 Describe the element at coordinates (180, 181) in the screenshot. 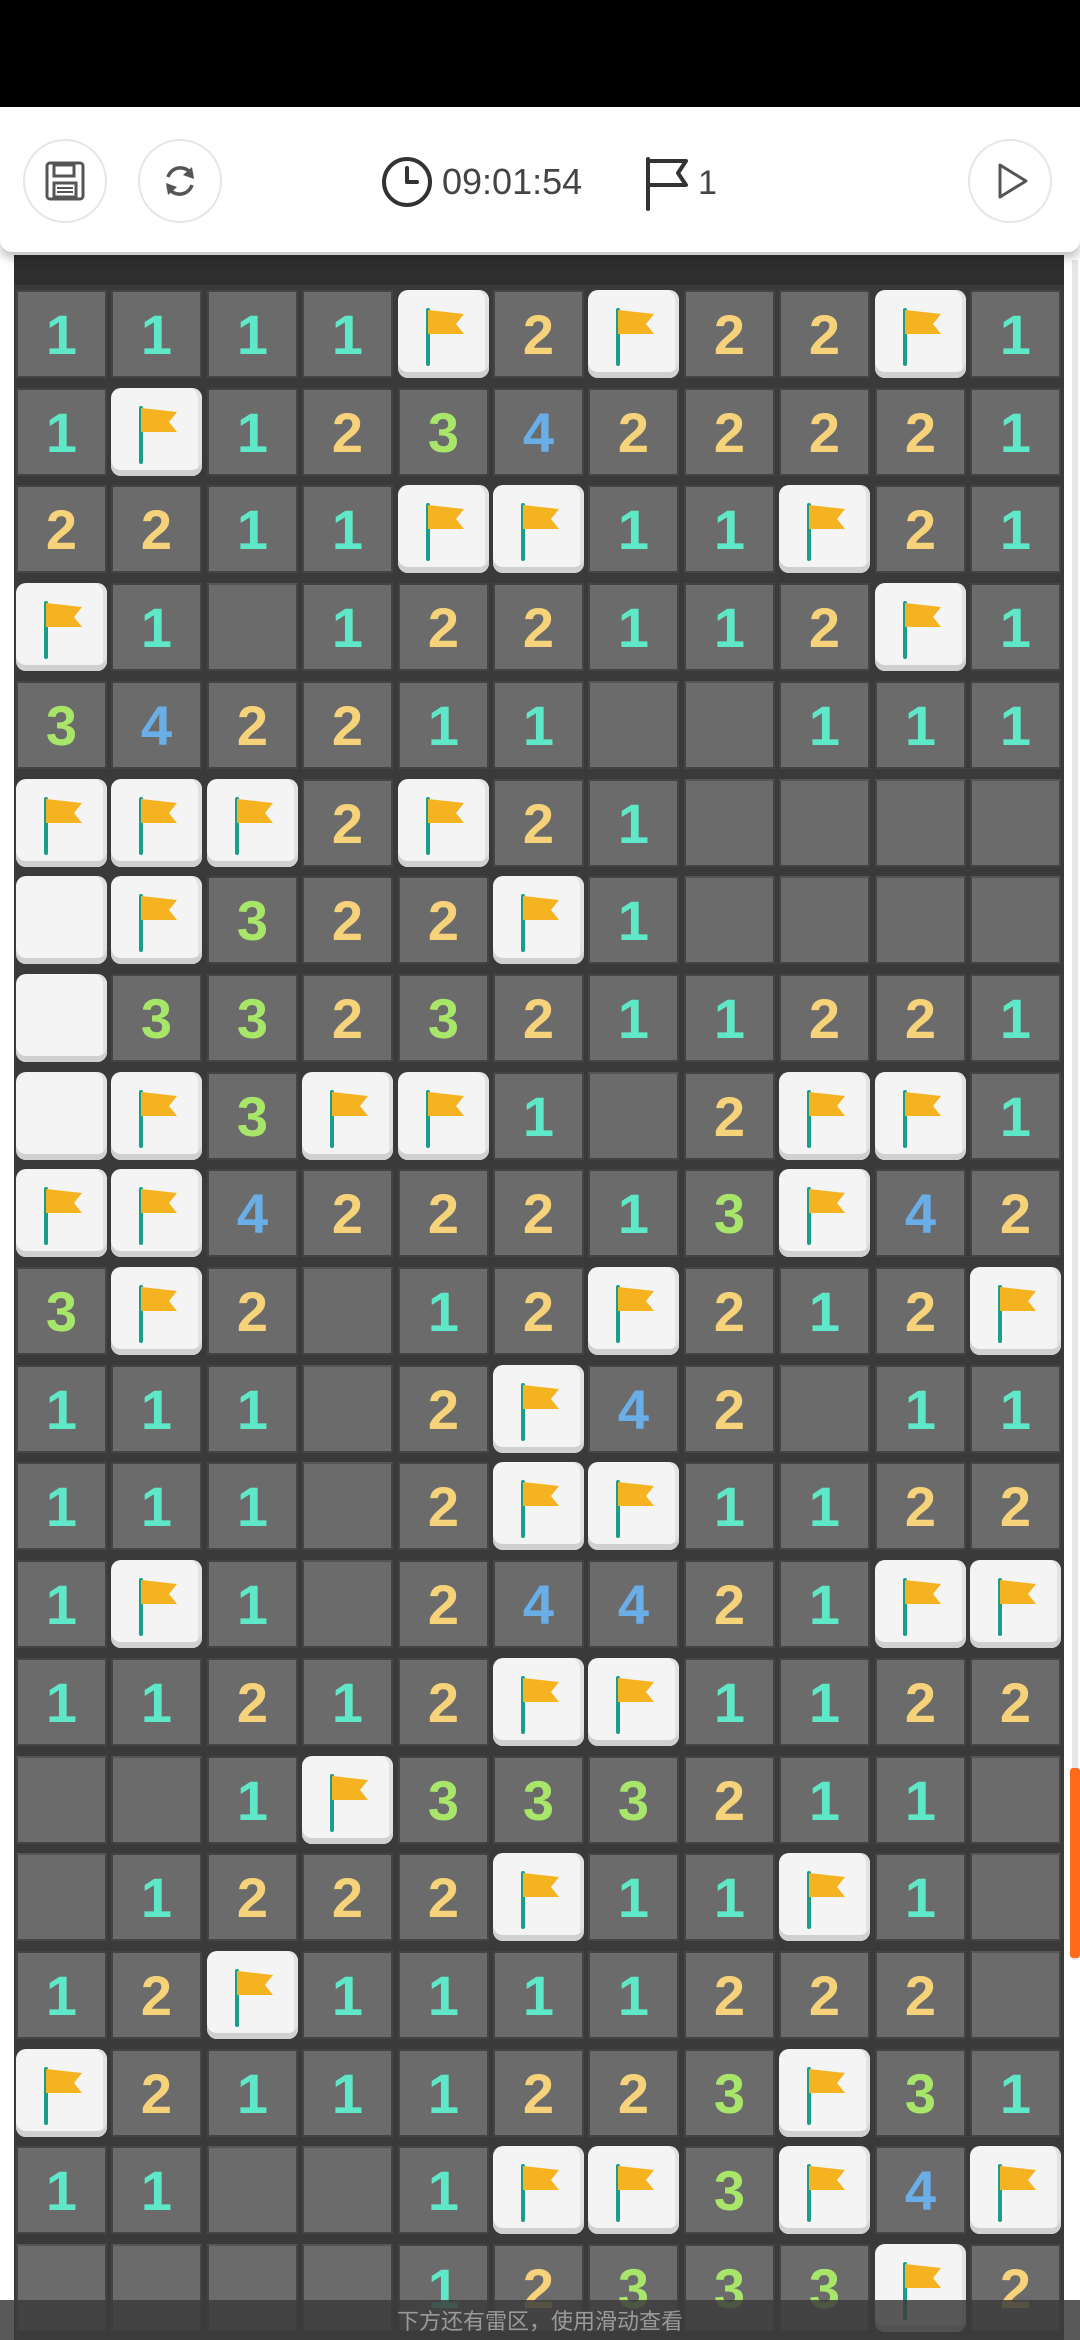

I see `restart-button` at that location.